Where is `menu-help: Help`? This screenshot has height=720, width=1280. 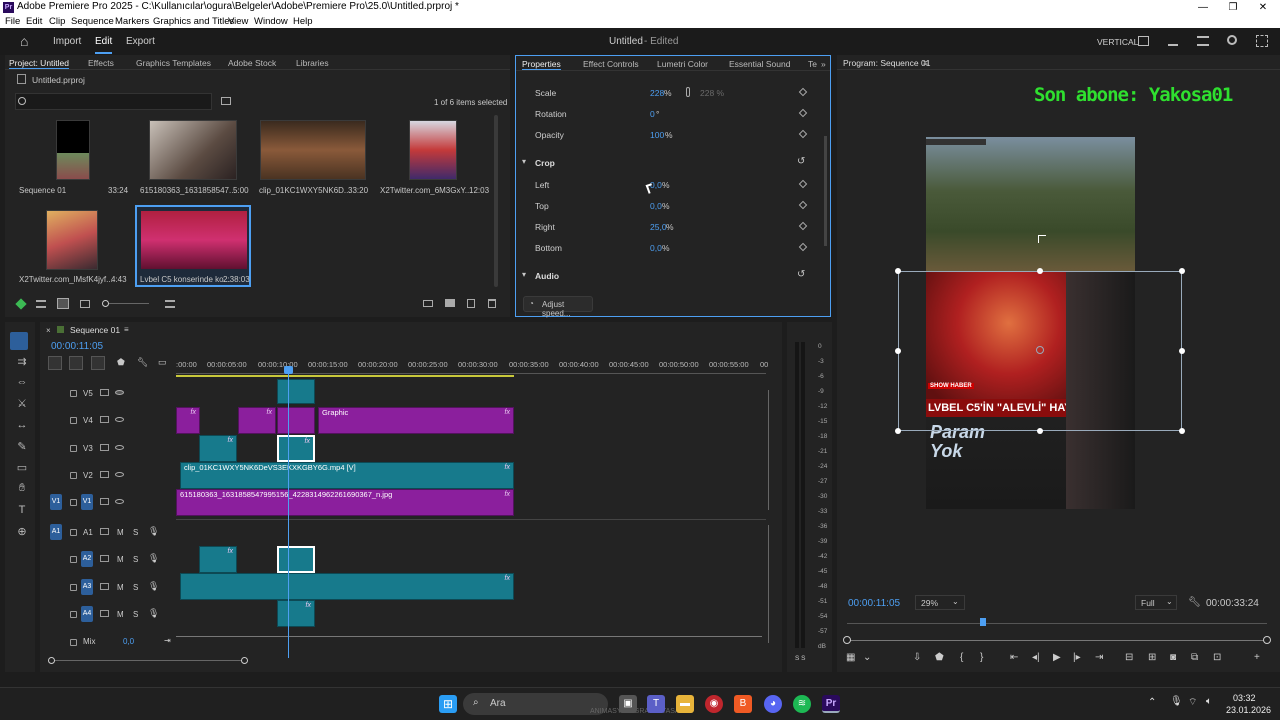 menu-help: Help is located at coordinates (303, 21).